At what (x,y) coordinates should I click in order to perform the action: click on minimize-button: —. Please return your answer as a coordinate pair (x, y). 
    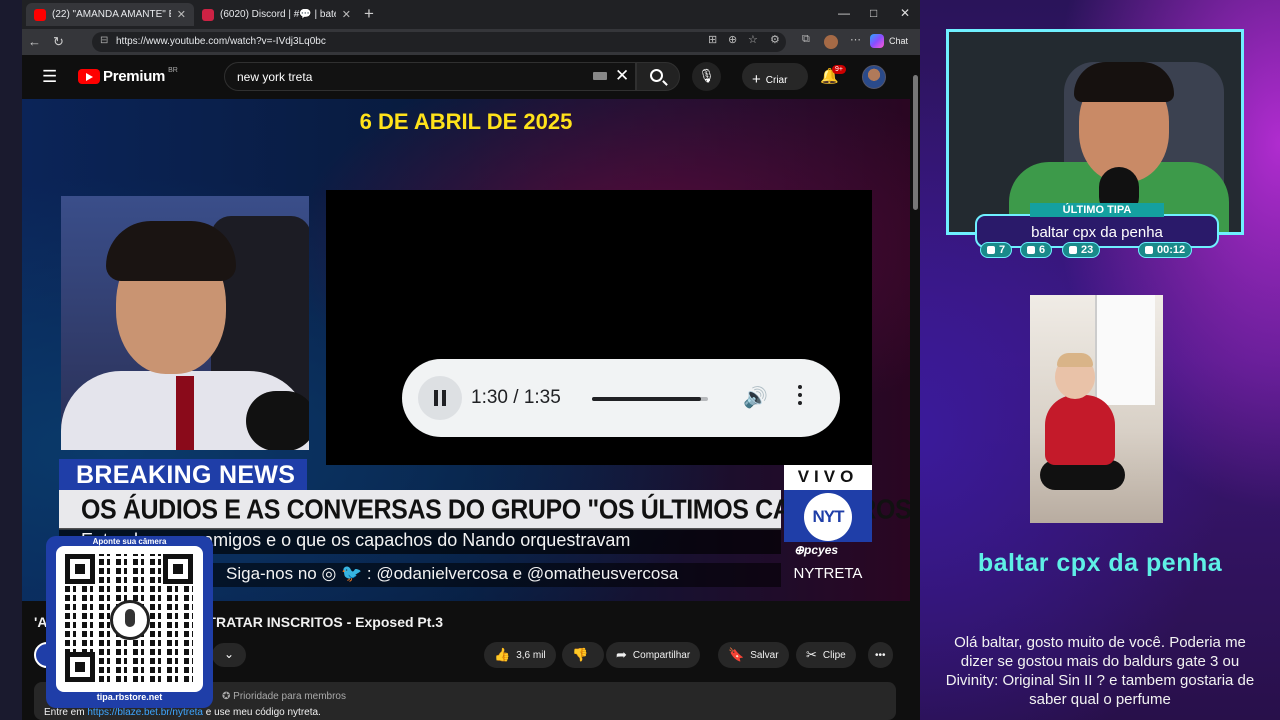
    Looking at the image, I should click on (844, 13).